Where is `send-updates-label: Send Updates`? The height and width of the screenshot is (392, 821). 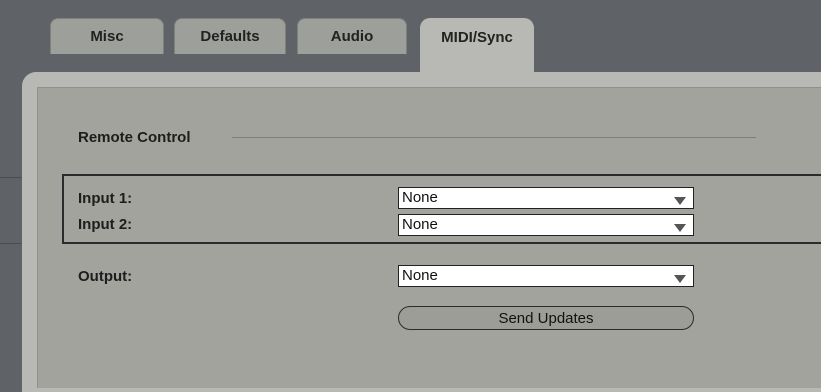 send-updates-label: Send Updates is located at coordinates (546, 318).